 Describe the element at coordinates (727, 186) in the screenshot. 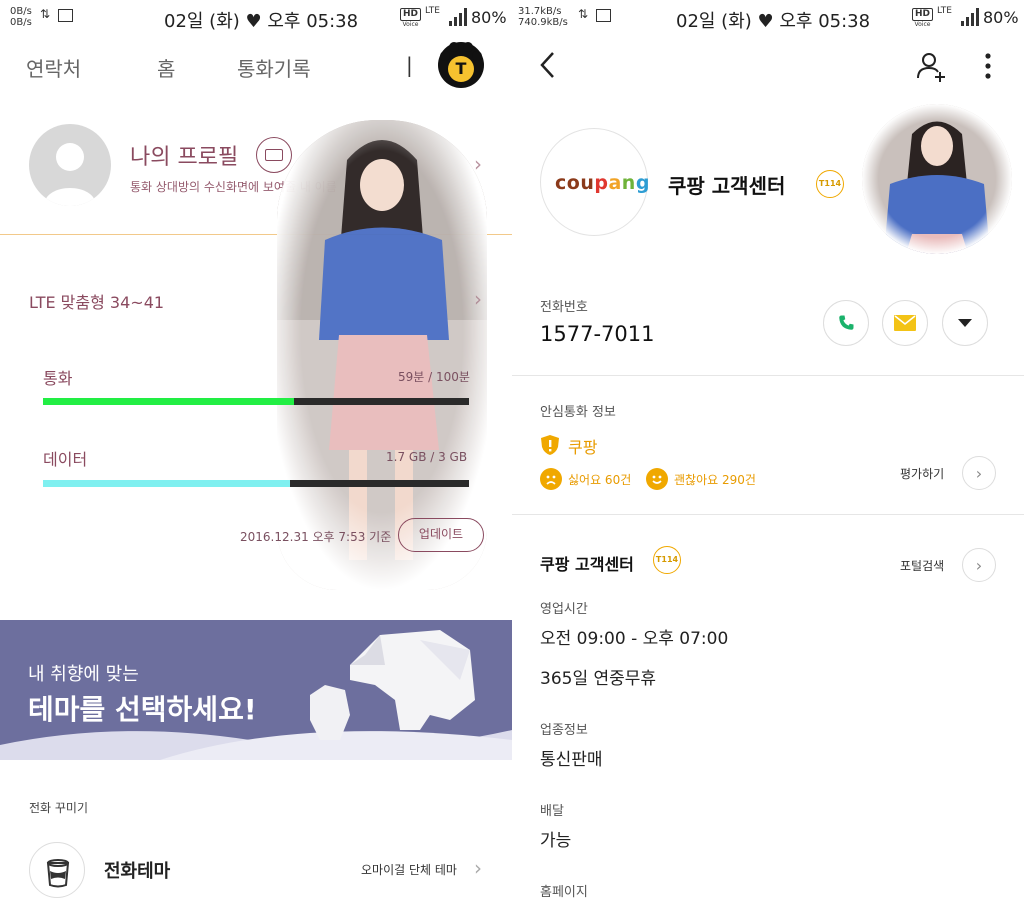

I see `company-name: 쿠팡 고객센터` at that location.